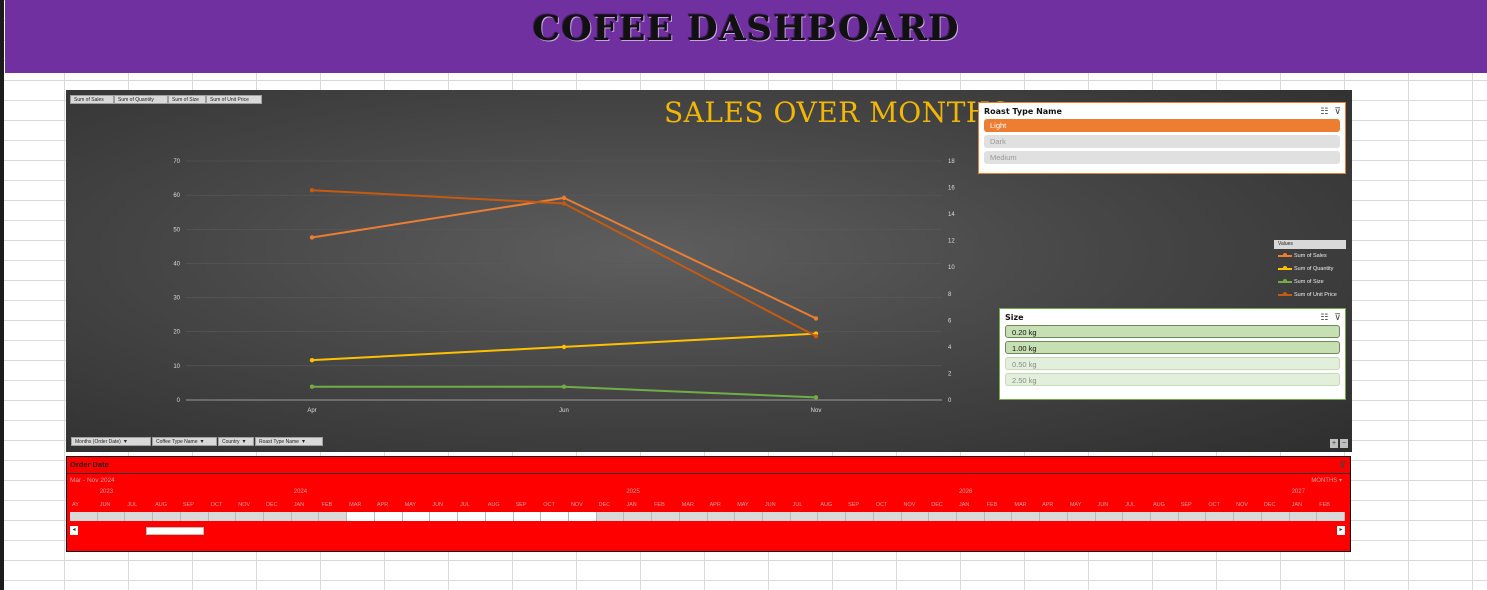 This screenshot has width=1487, height=590. I want to click on timeline-month-label: OCT, so click(549, 505).